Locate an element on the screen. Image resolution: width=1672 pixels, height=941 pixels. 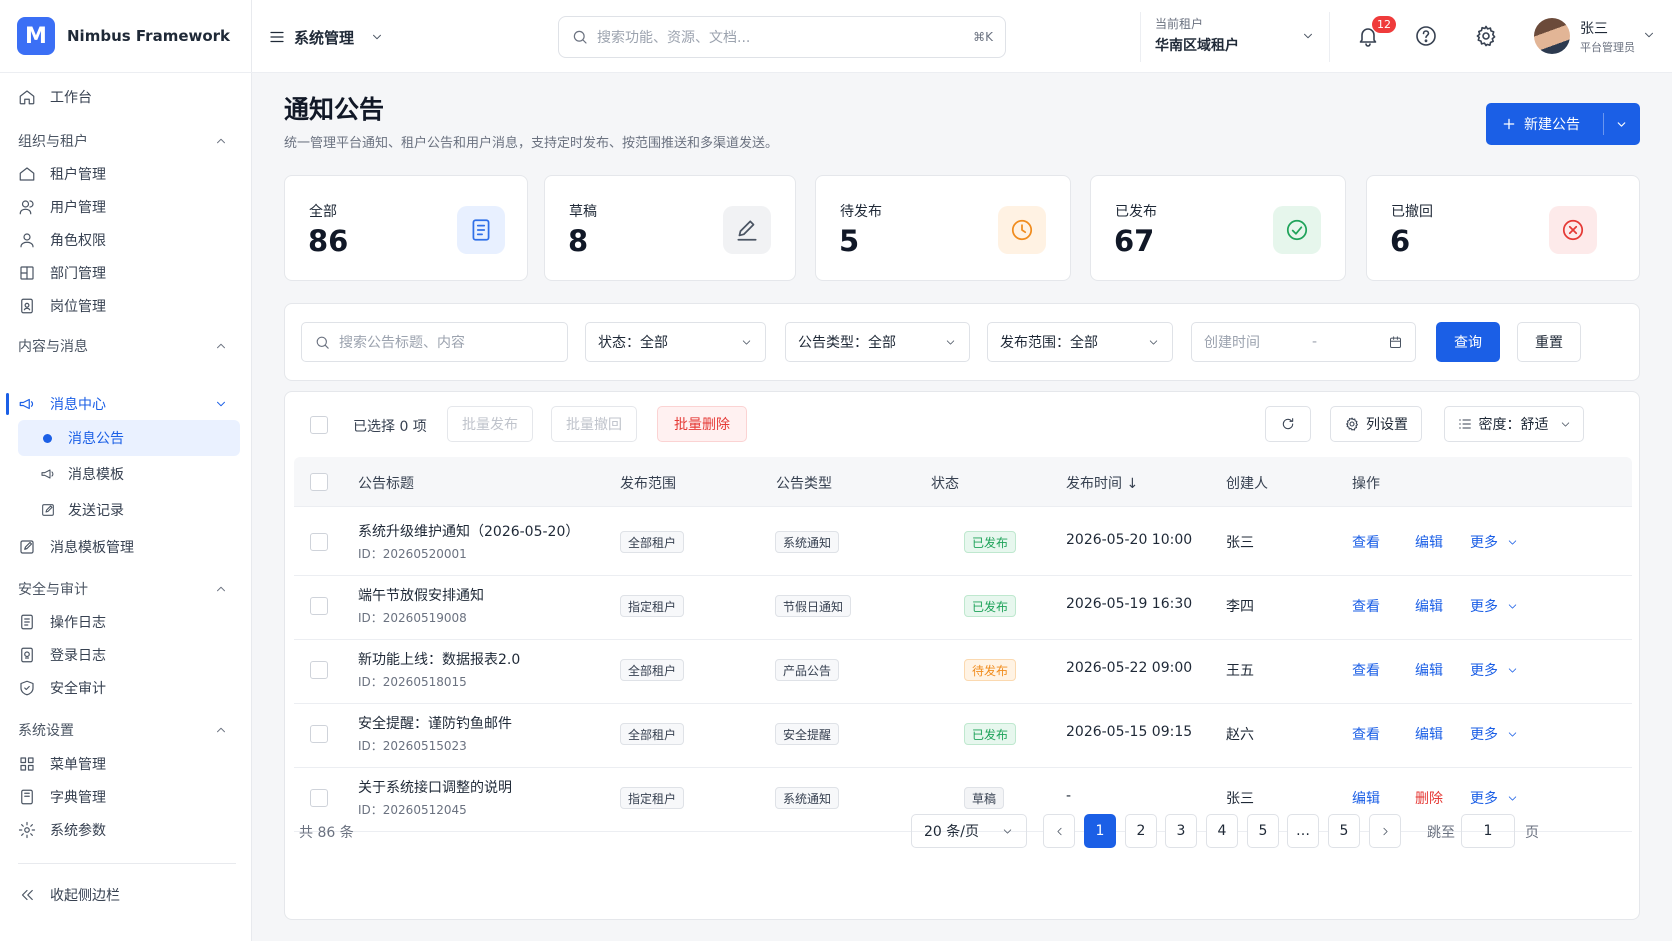
batch-delete-button: 批量删除 is located at coordinates (702, 424).